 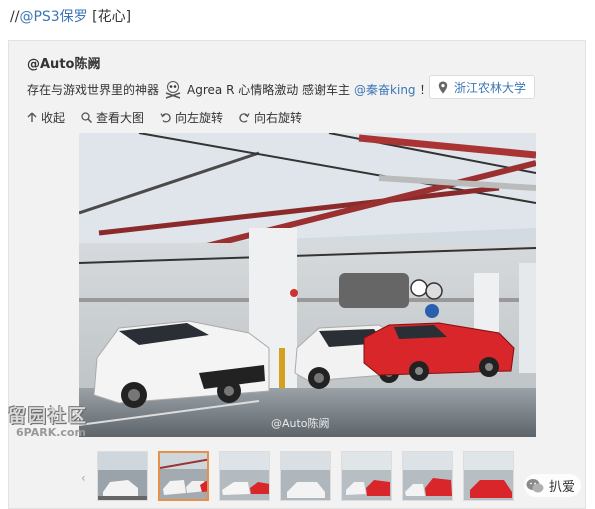 What do you see at coordinates (53, 17) in the screenshot?
I see `repost-mention-link: @PS3保罗` at bounding box center [53, 17].